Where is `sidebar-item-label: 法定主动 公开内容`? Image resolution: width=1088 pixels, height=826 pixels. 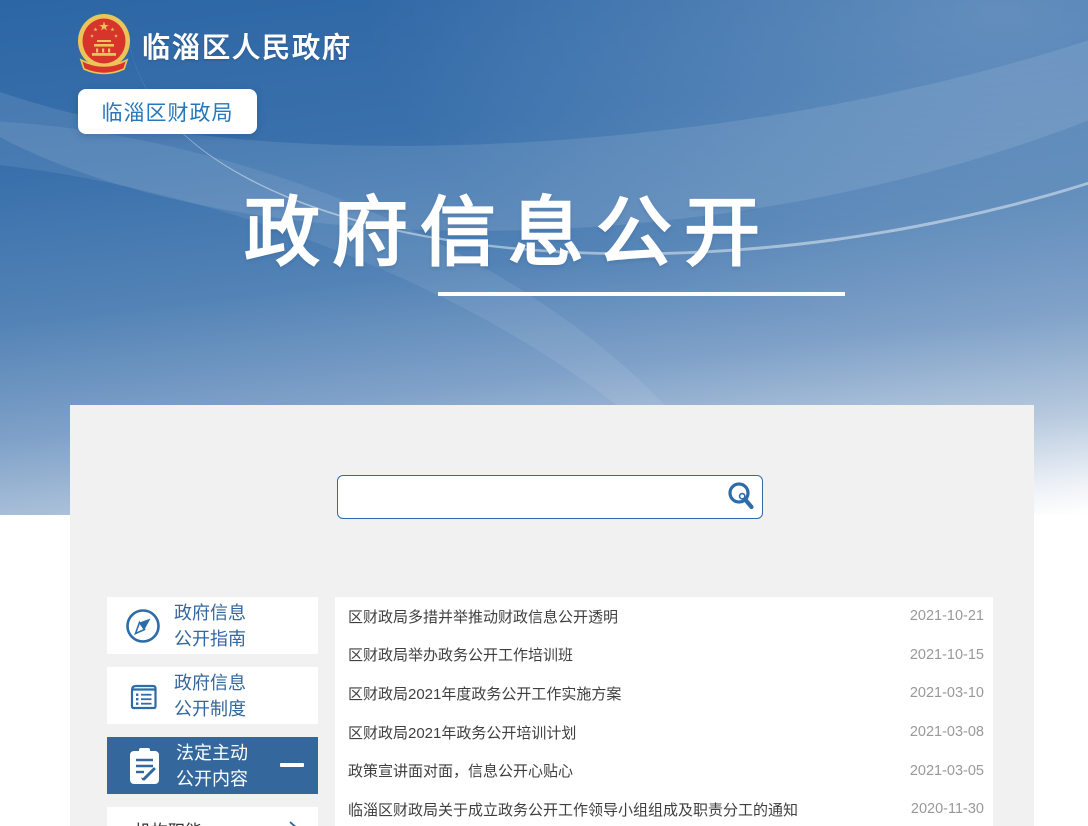 sidebar-item-label: 法定主动 公开内容 is located at coordinates (212, 765).